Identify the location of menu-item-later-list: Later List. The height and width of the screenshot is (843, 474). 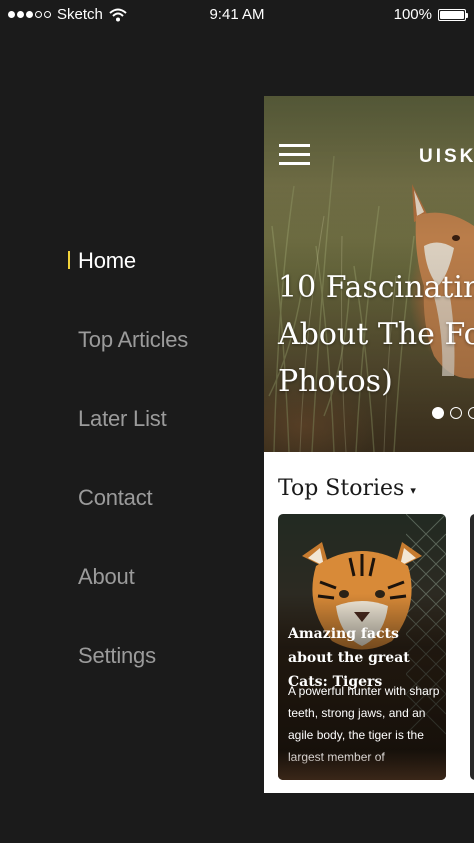
(122, 419).